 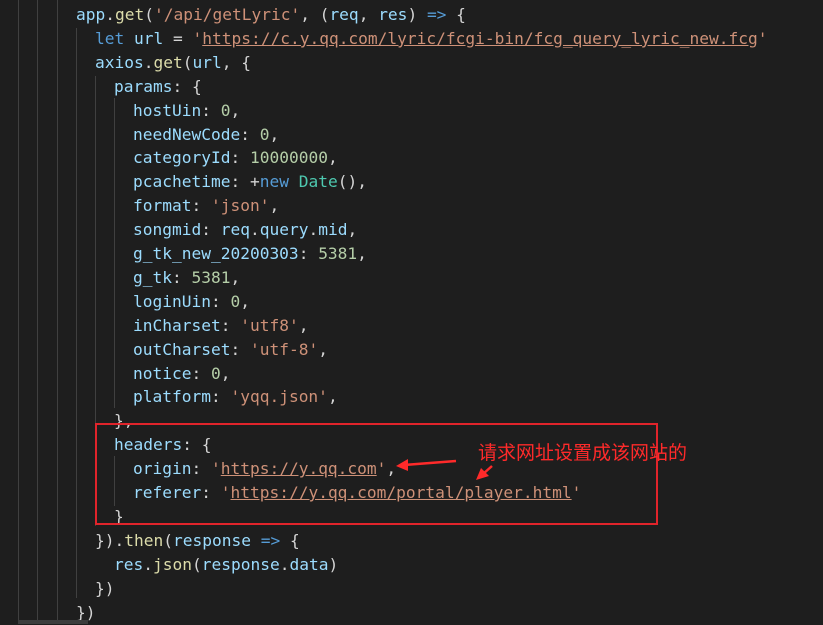 I want to click on arrow-head-origin, so click(x=402, y=465).